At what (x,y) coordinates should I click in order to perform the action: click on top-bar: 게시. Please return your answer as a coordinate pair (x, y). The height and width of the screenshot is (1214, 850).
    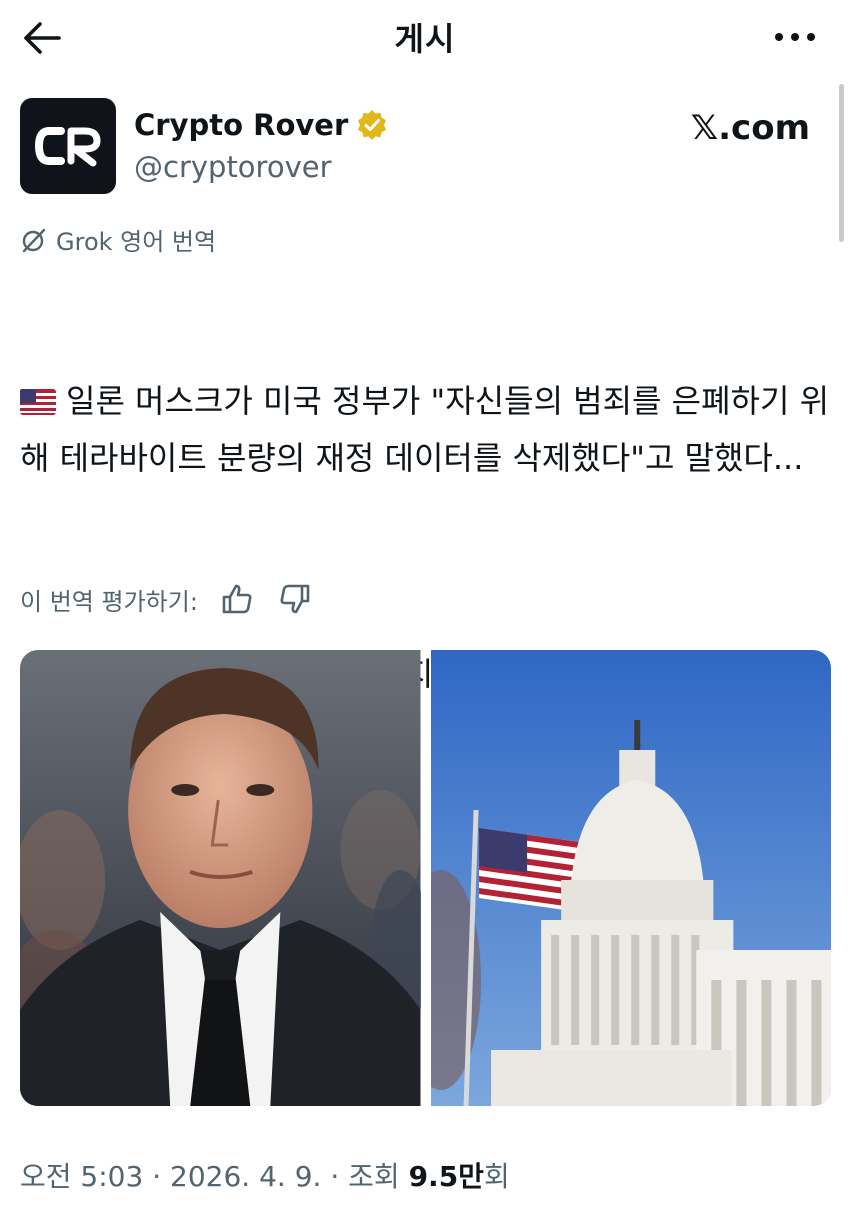
    Looking at the image, I should click on (425, 38).